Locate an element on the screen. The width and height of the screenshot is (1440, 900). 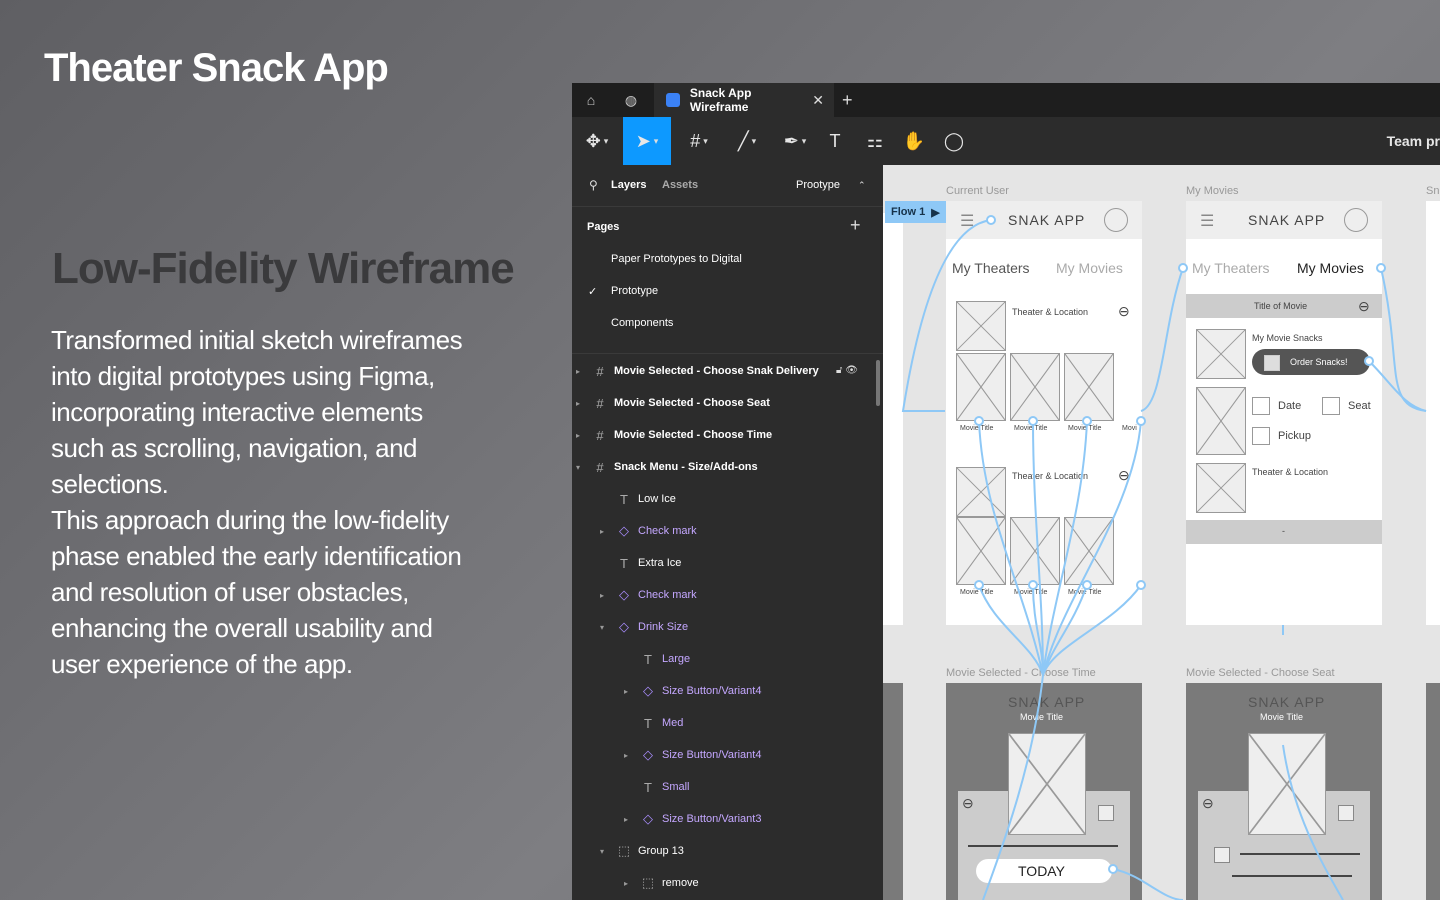
frame-partial-left-bottom is located at coordinates (893, 791).